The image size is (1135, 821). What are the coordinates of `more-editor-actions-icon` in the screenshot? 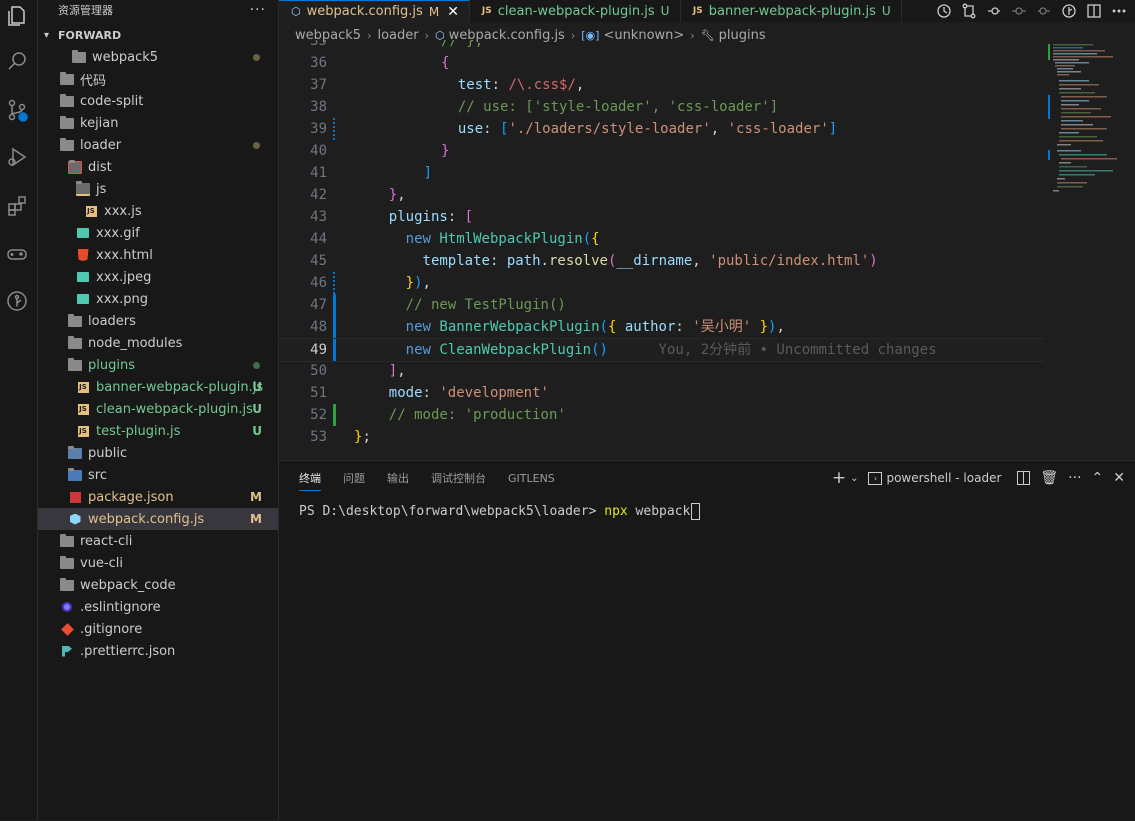 It's located at (1119, 11).